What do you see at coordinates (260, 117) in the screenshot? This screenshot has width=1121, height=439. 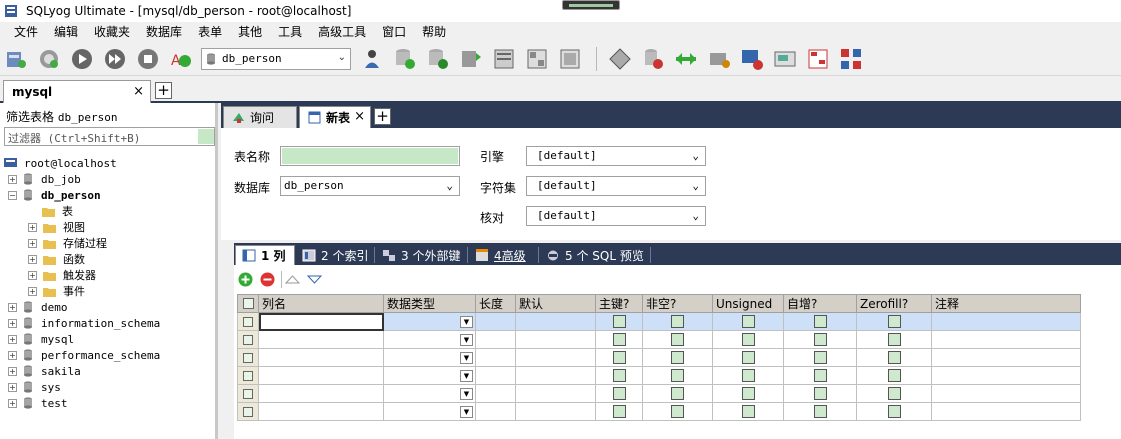 I see `tab-query: 询问` at bounding box center [260, 117].